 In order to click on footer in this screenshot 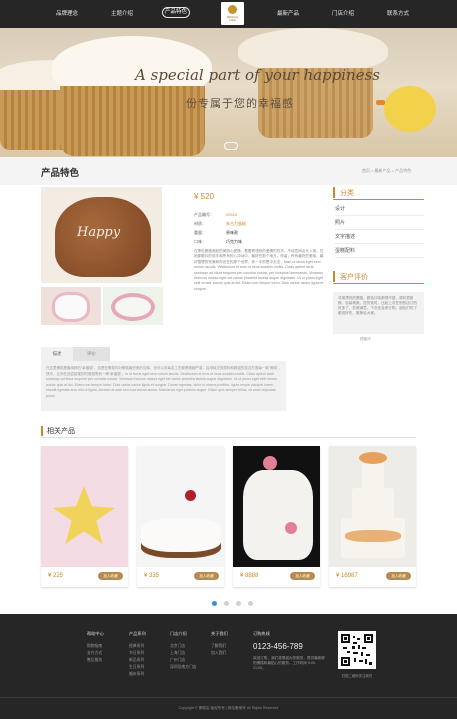, I will do `click(228, 666)`.